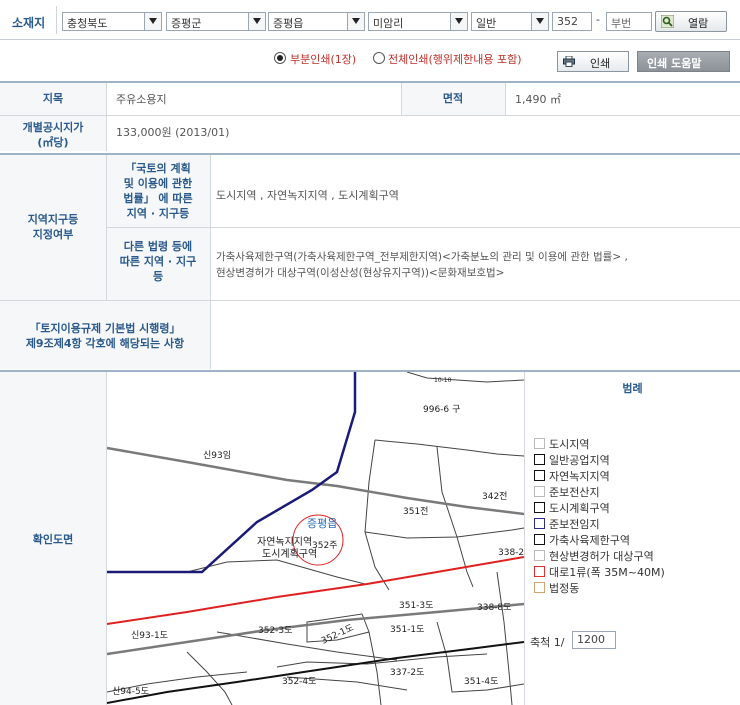 The width and height of the screenshot is (740, 705). I want to click on print-button: 인쇄, so click(593, 61).